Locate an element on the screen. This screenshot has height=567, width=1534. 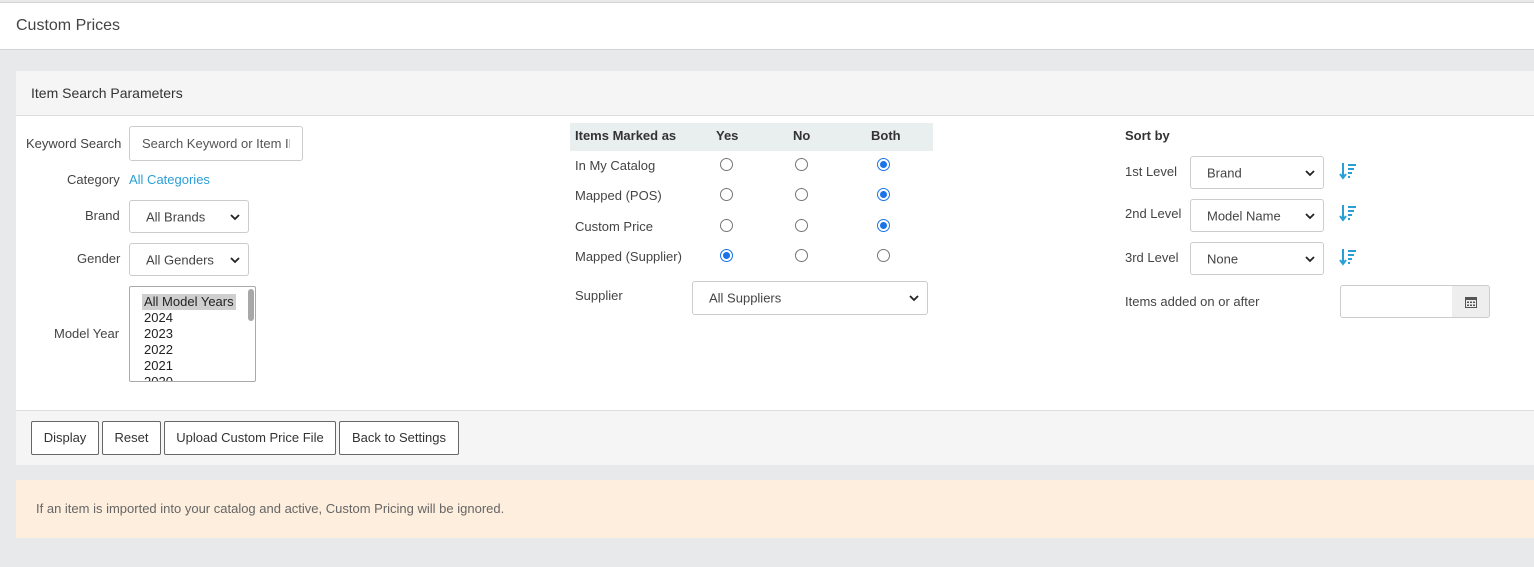
listbox-scrollbar is located at coordinates (251, 305).